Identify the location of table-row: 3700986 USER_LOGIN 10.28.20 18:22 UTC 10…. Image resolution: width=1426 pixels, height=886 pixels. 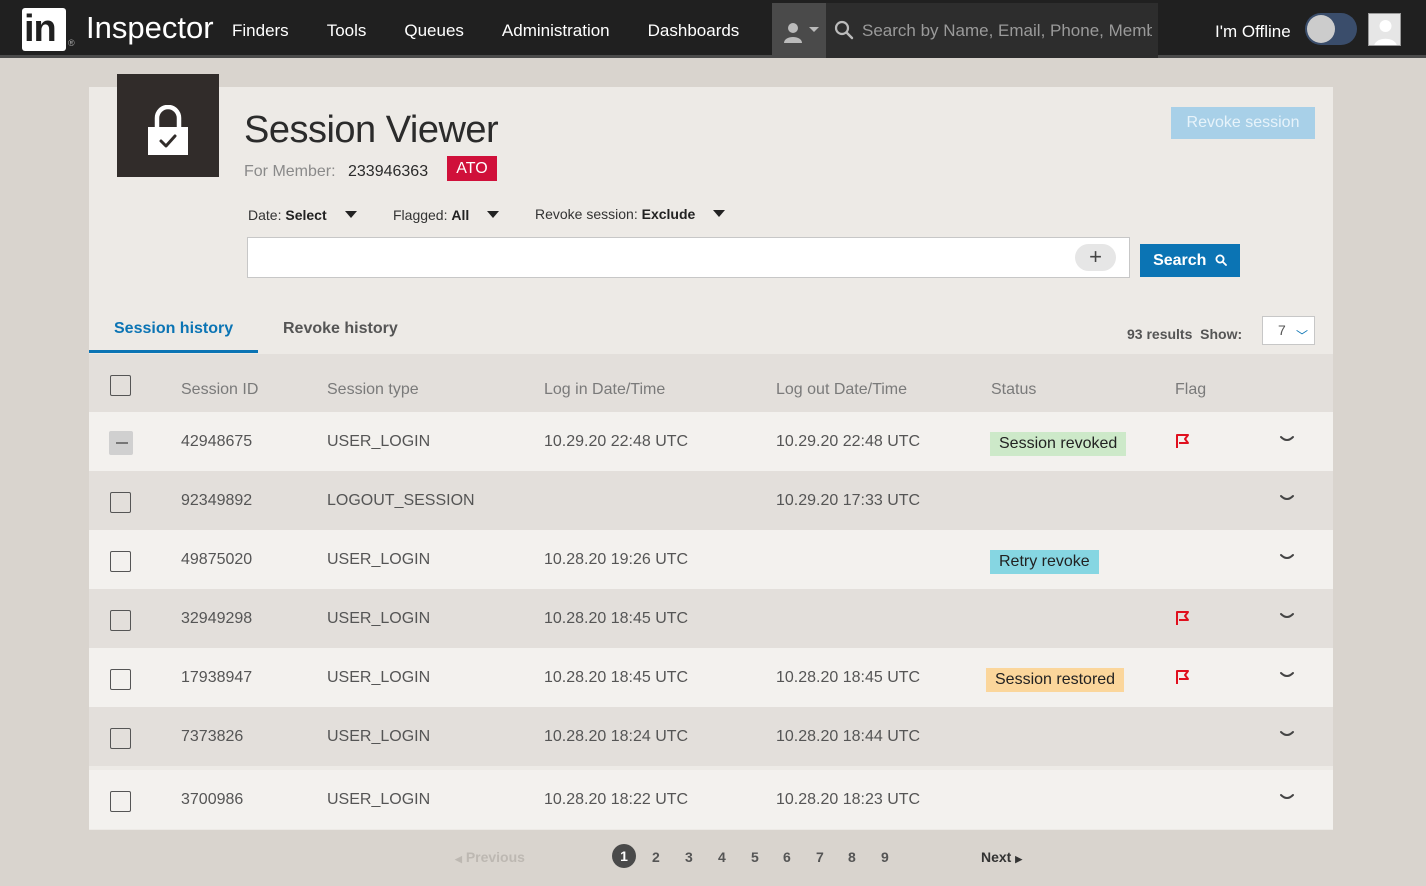
(711, 799).